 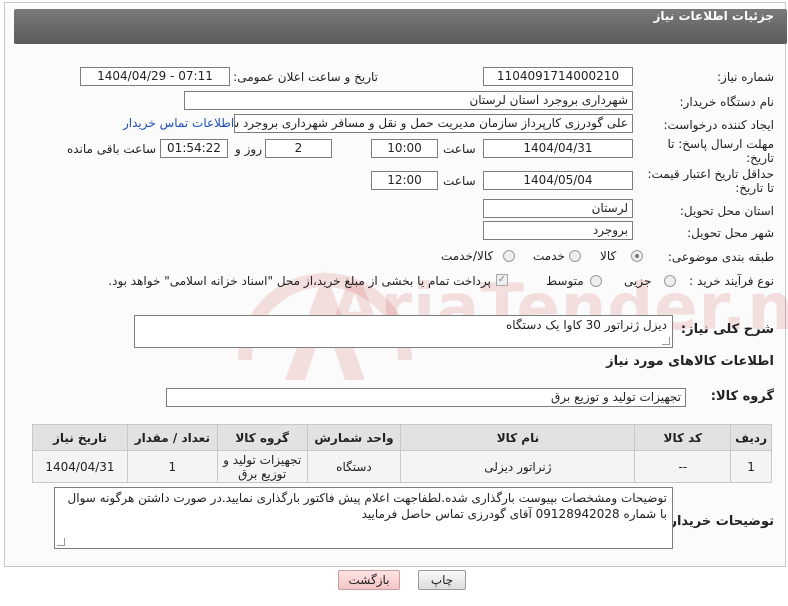 I want to click on validity-label: حداقل تاریخ اعتبار قیمت:, so click(x=710, y=174).